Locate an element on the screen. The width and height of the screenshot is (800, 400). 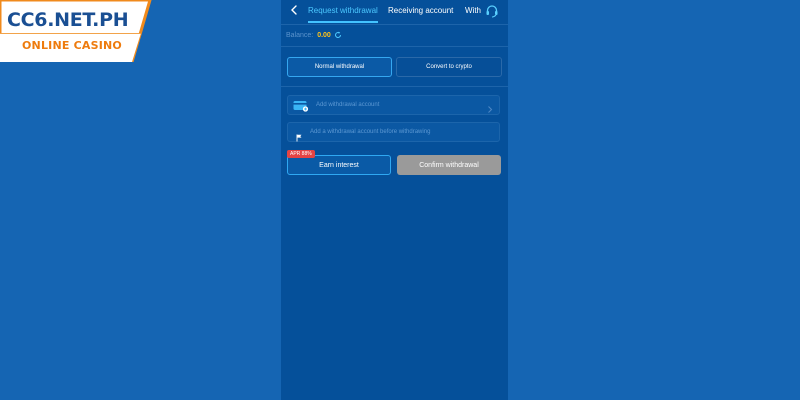
earn-interest-label: Earn interest is located at coordinates (339, 165).